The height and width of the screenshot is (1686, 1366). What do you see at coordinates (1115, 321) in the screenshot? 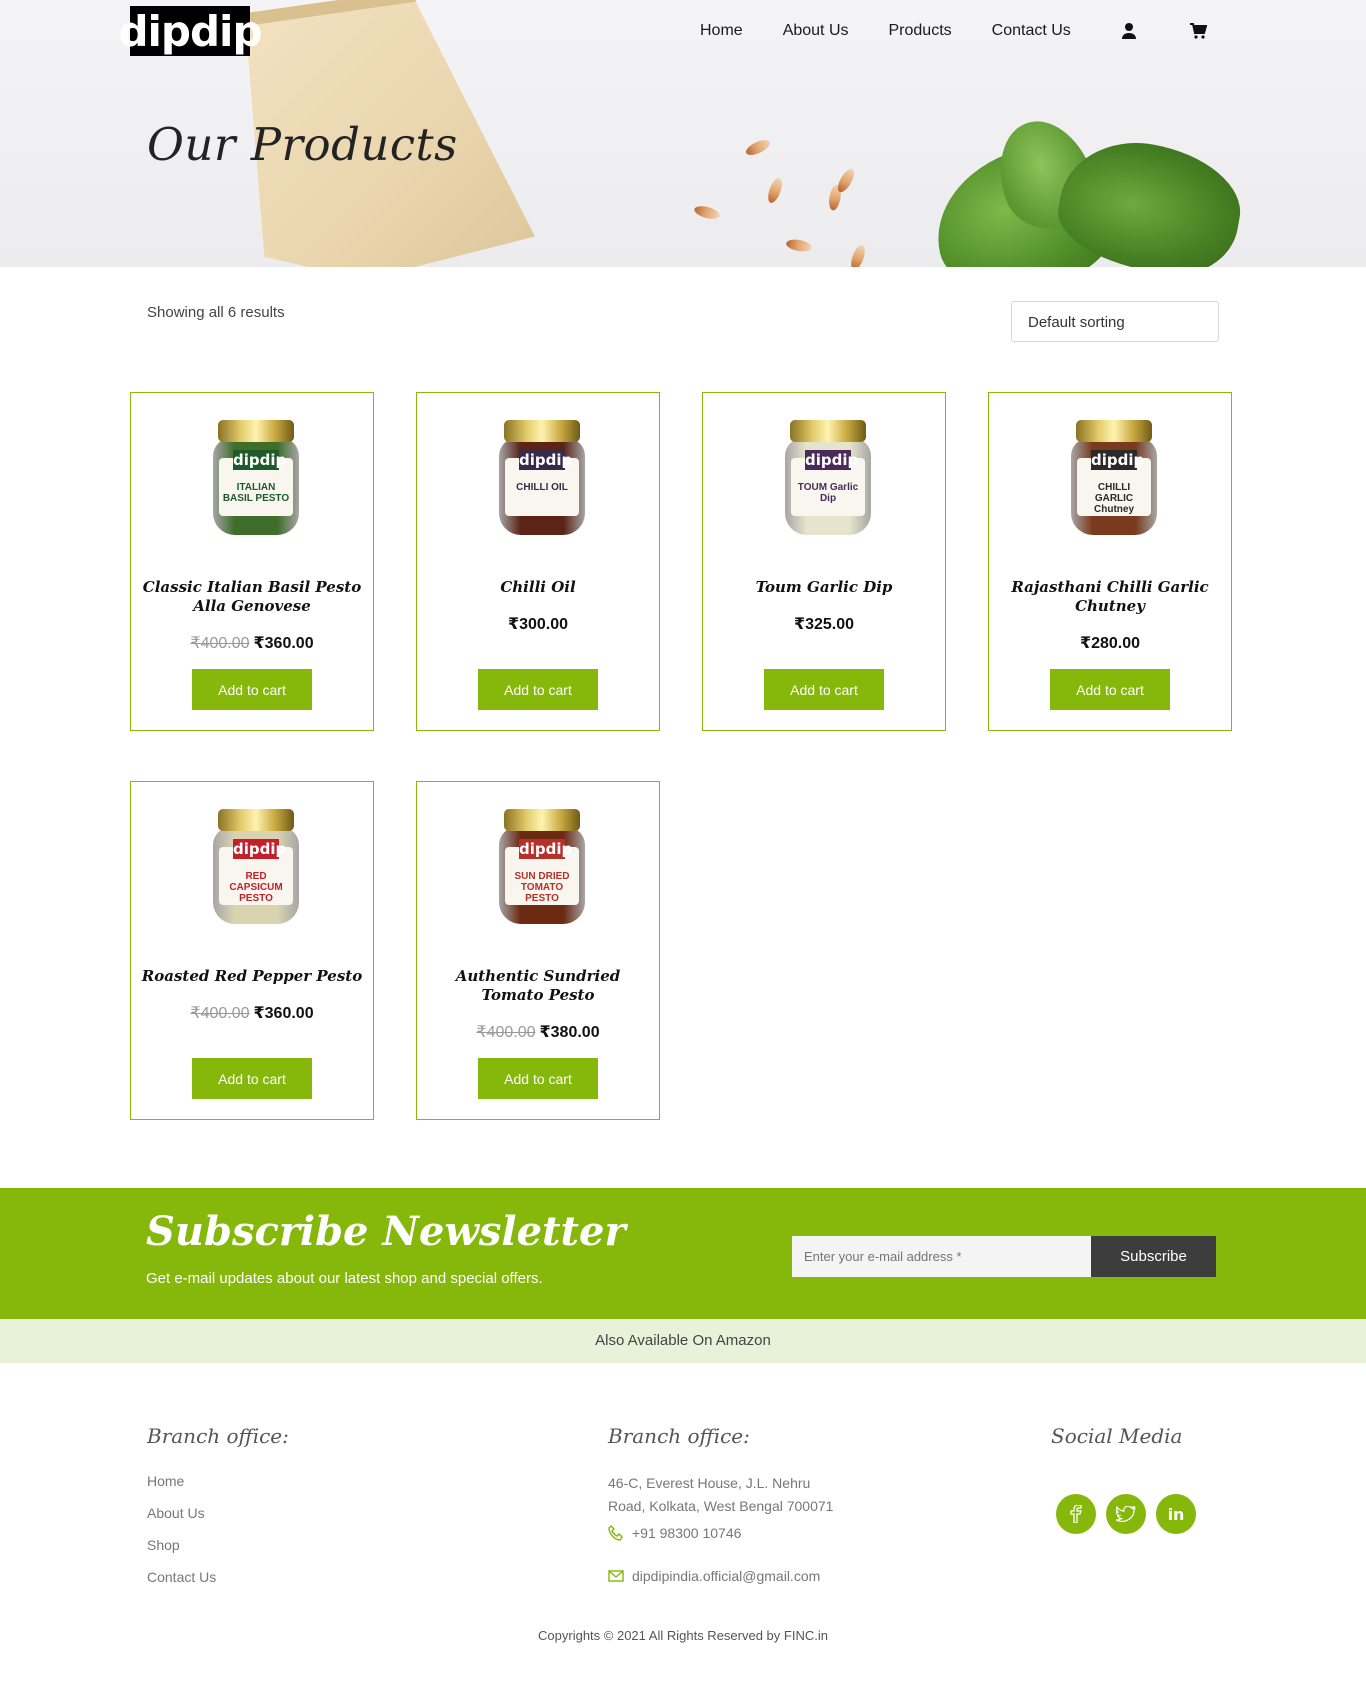
I see `sort-select: Default sorting` at bounding box center [1115, 321].